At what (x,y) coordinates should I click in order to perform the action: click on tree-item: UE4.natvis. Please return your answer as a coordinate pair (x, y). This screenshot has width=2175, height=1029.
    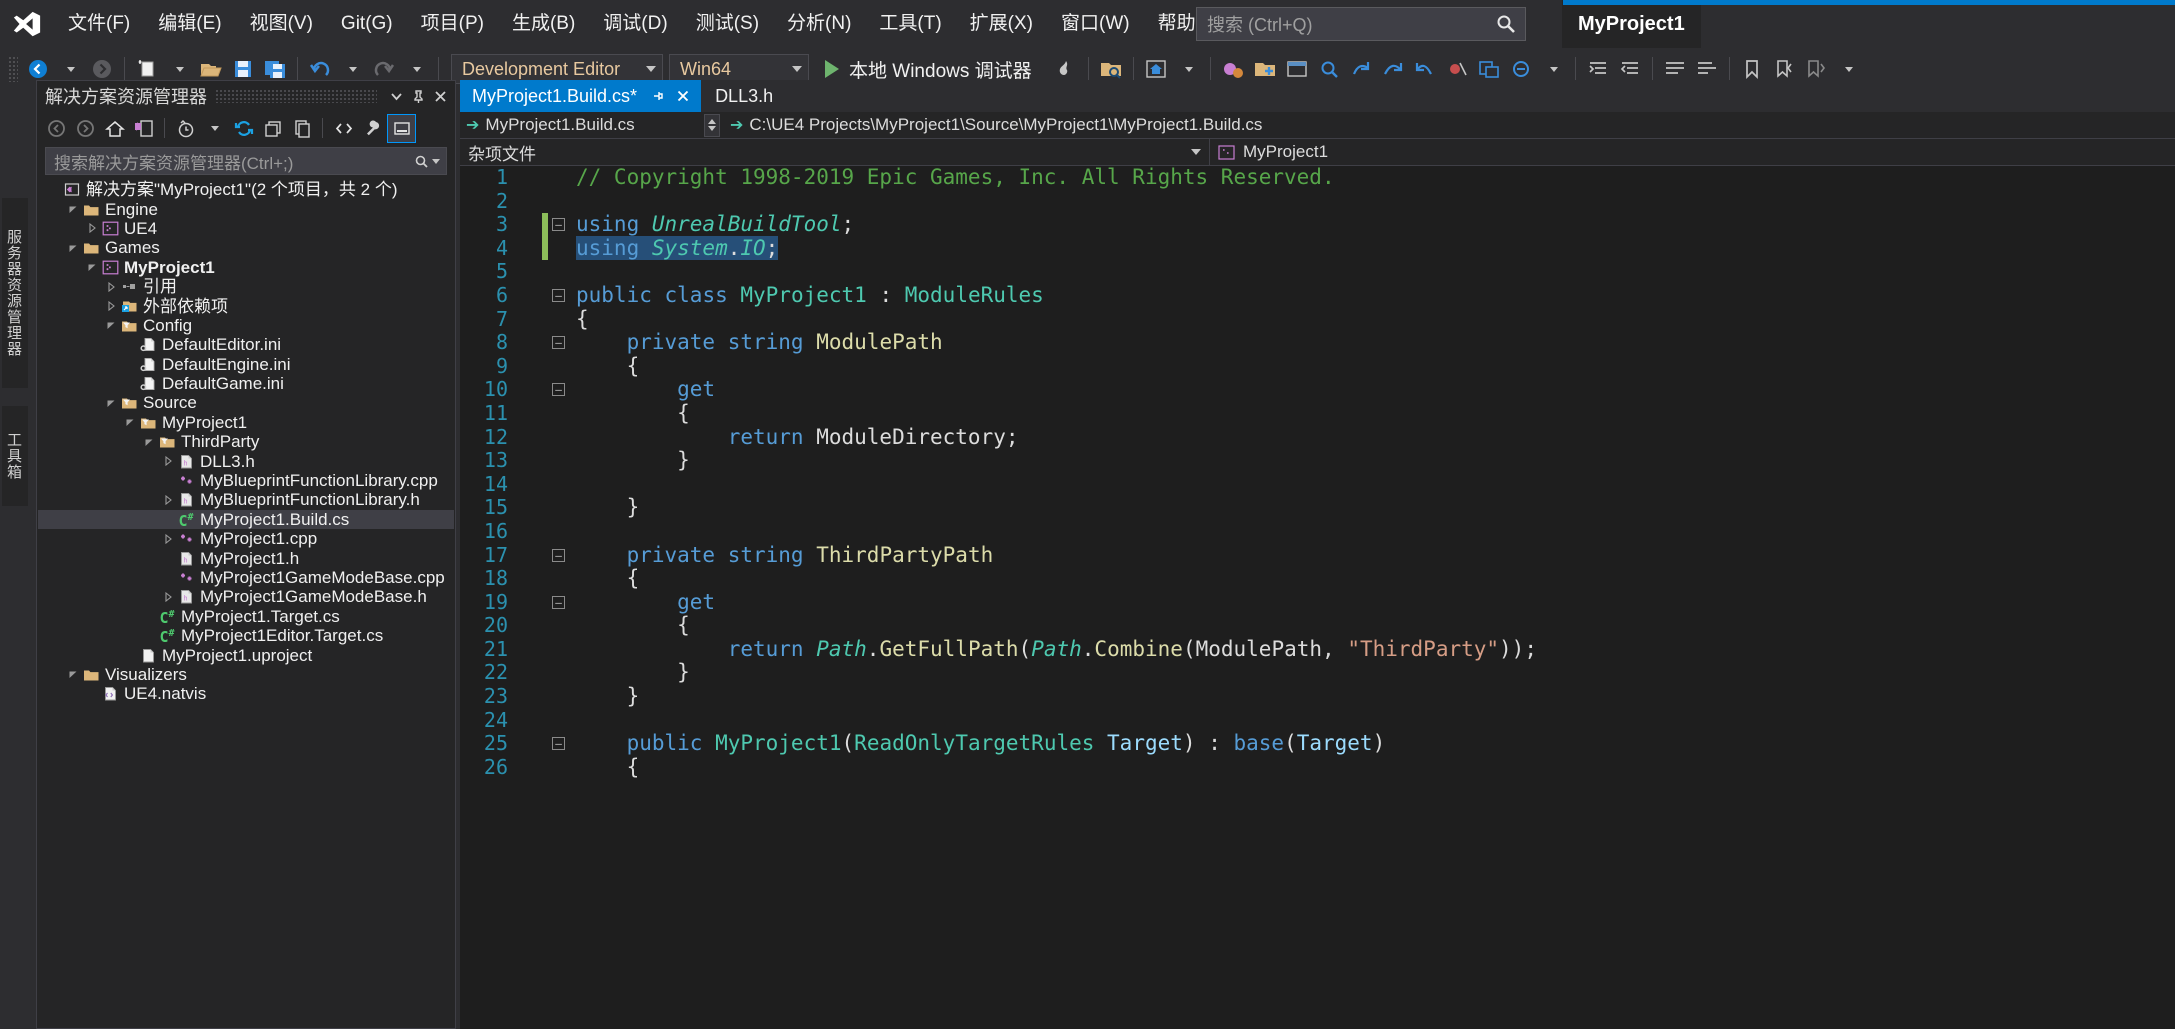
    Looking at the image, I should click on (246, 693).